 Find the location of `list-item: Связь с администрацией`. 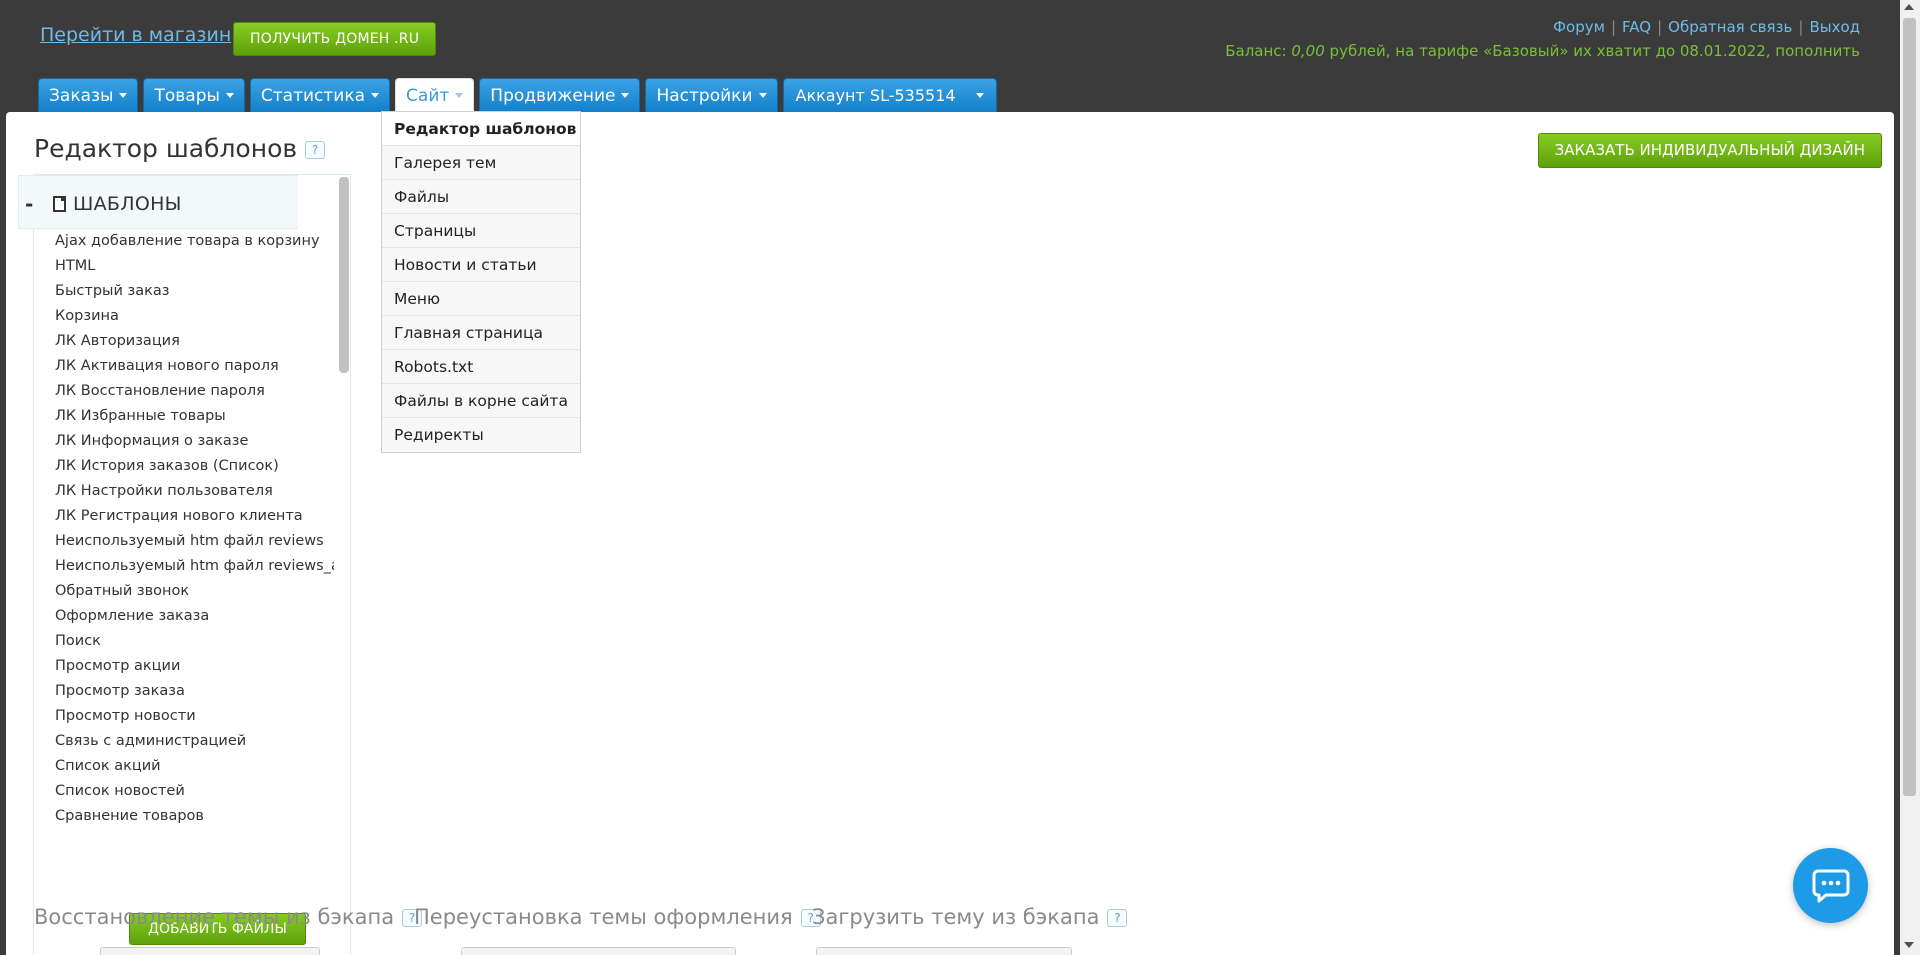

list-item: Связь с администрацией is located at coordinates (184, 741).